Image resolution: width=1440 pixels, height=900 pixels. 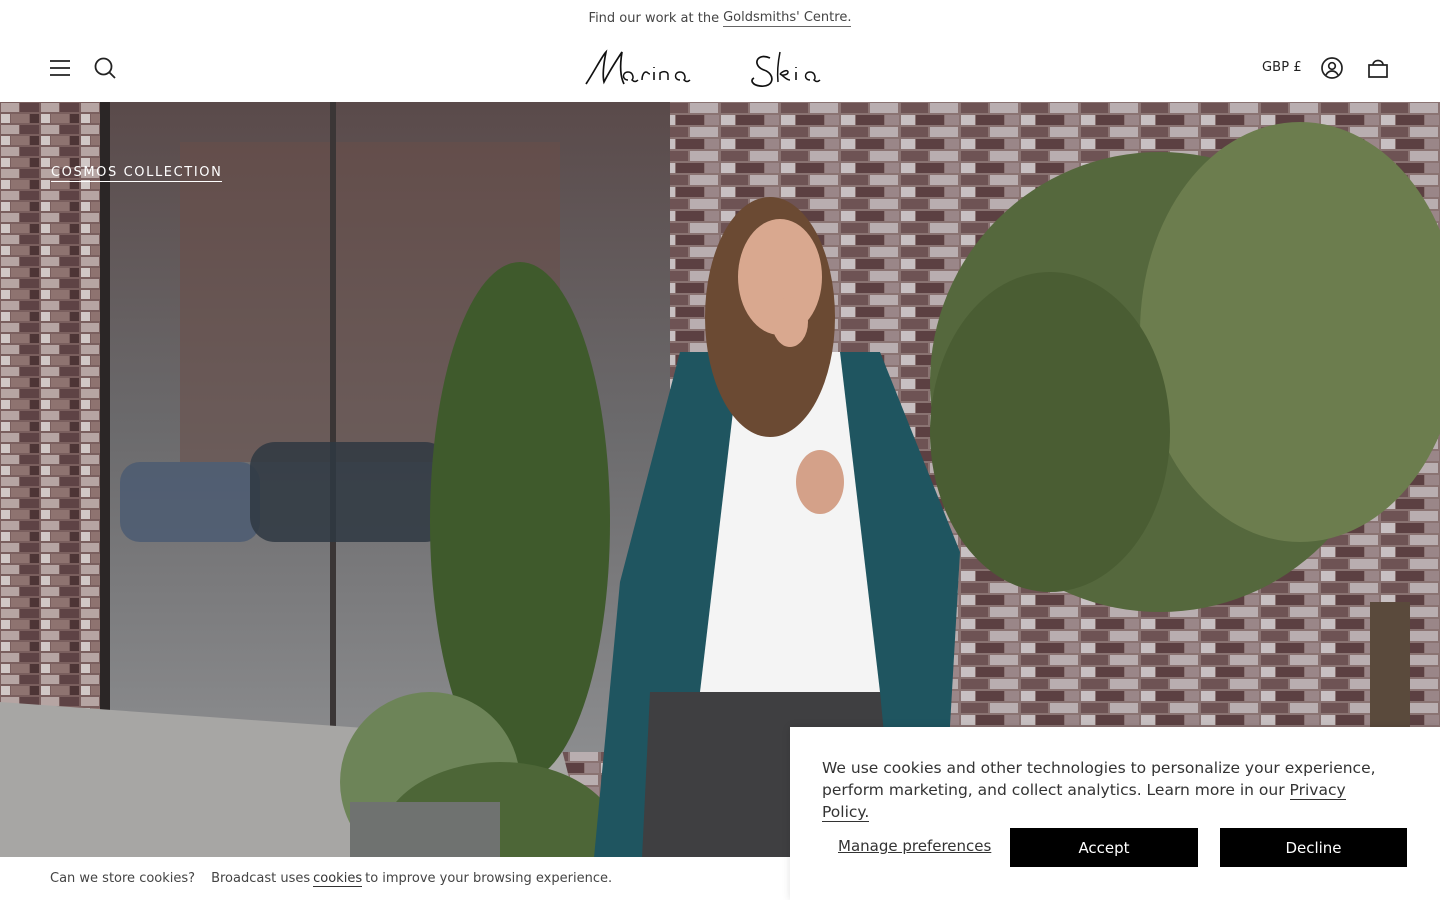 I want to click on site-logo, so click(x=720, y=70).